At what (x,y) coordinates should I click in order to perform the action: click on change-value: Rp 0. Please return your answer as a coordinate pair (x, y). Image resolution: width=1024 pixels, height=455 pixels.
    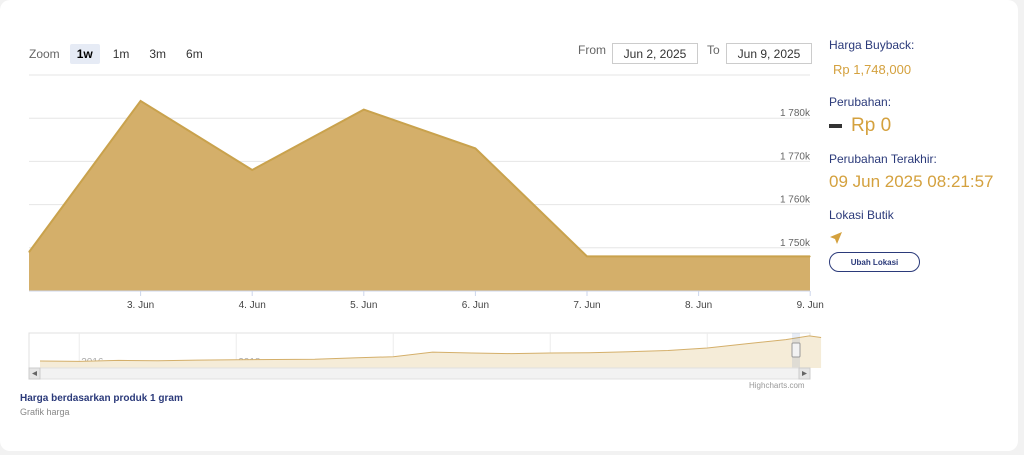
    Looking at the image, I should click on (871, 125).